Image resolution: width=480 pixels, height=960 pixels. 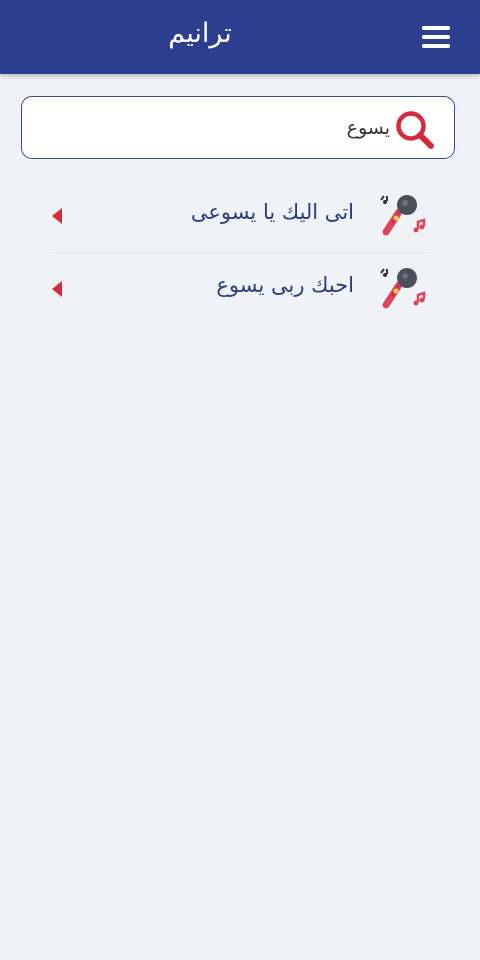 I want to click on song-title: احبك ربى يسوع, so click(x=285, y=285).